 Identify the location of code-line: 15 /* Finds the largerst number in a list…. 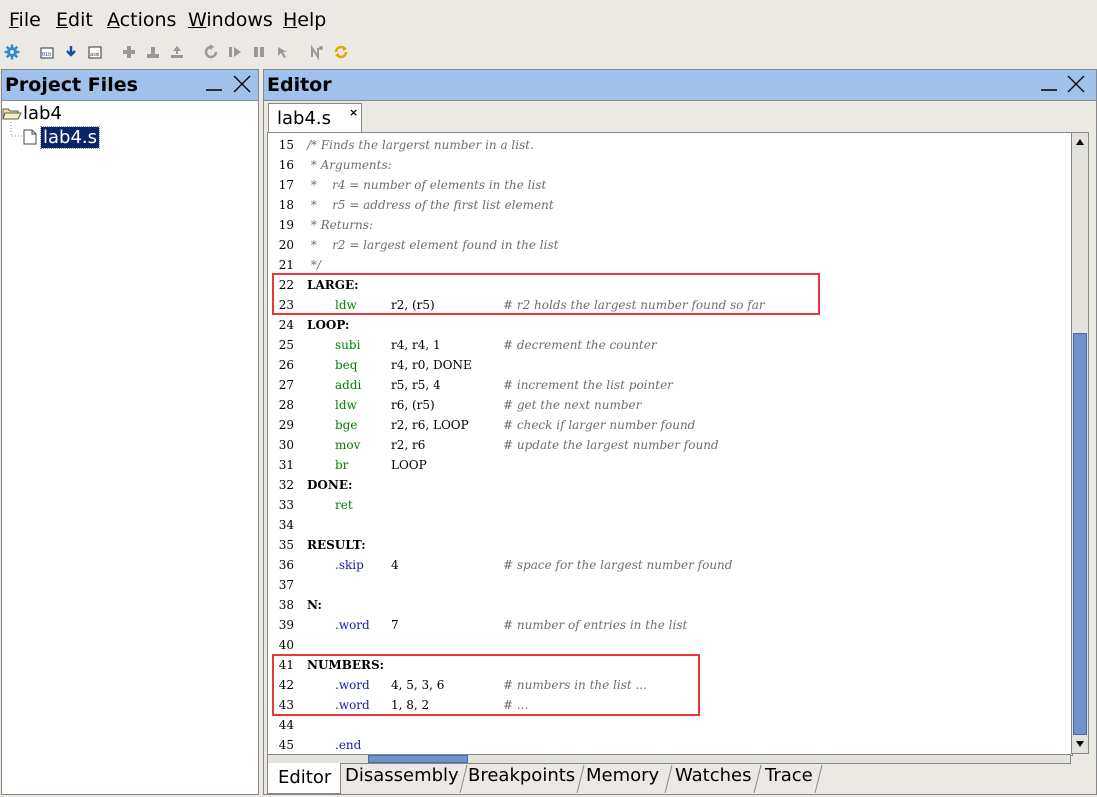
(668, 145).